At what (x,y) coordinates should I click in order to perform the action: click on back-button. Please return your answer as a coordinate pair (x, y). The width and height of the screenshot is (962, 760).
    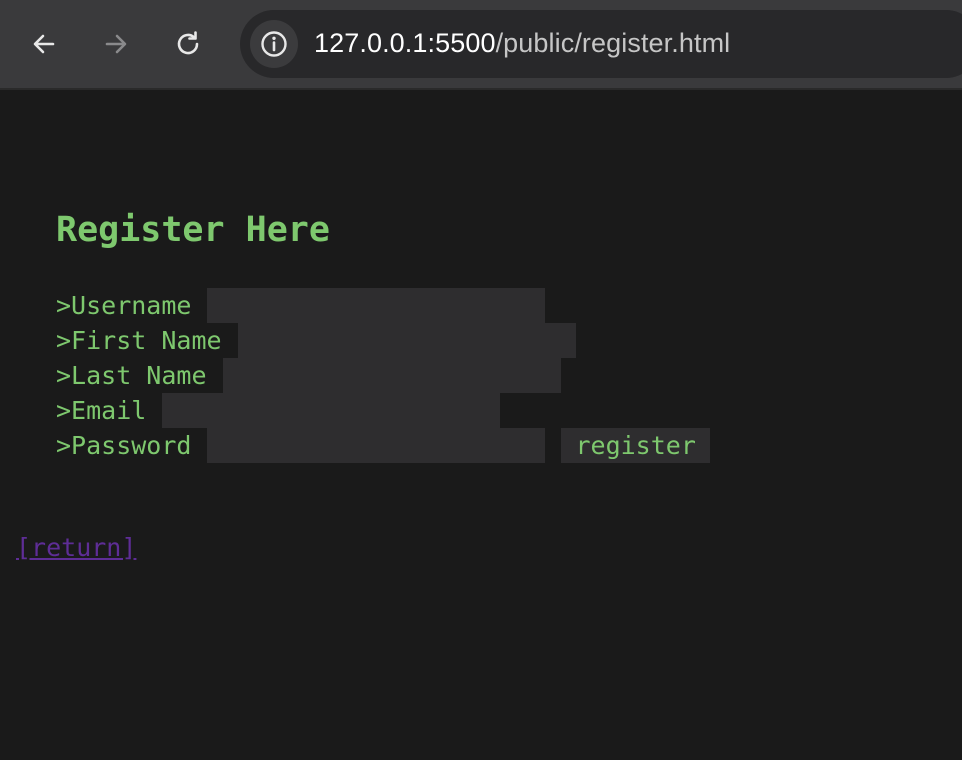
    Looking at the image, I should click on (44, 44).